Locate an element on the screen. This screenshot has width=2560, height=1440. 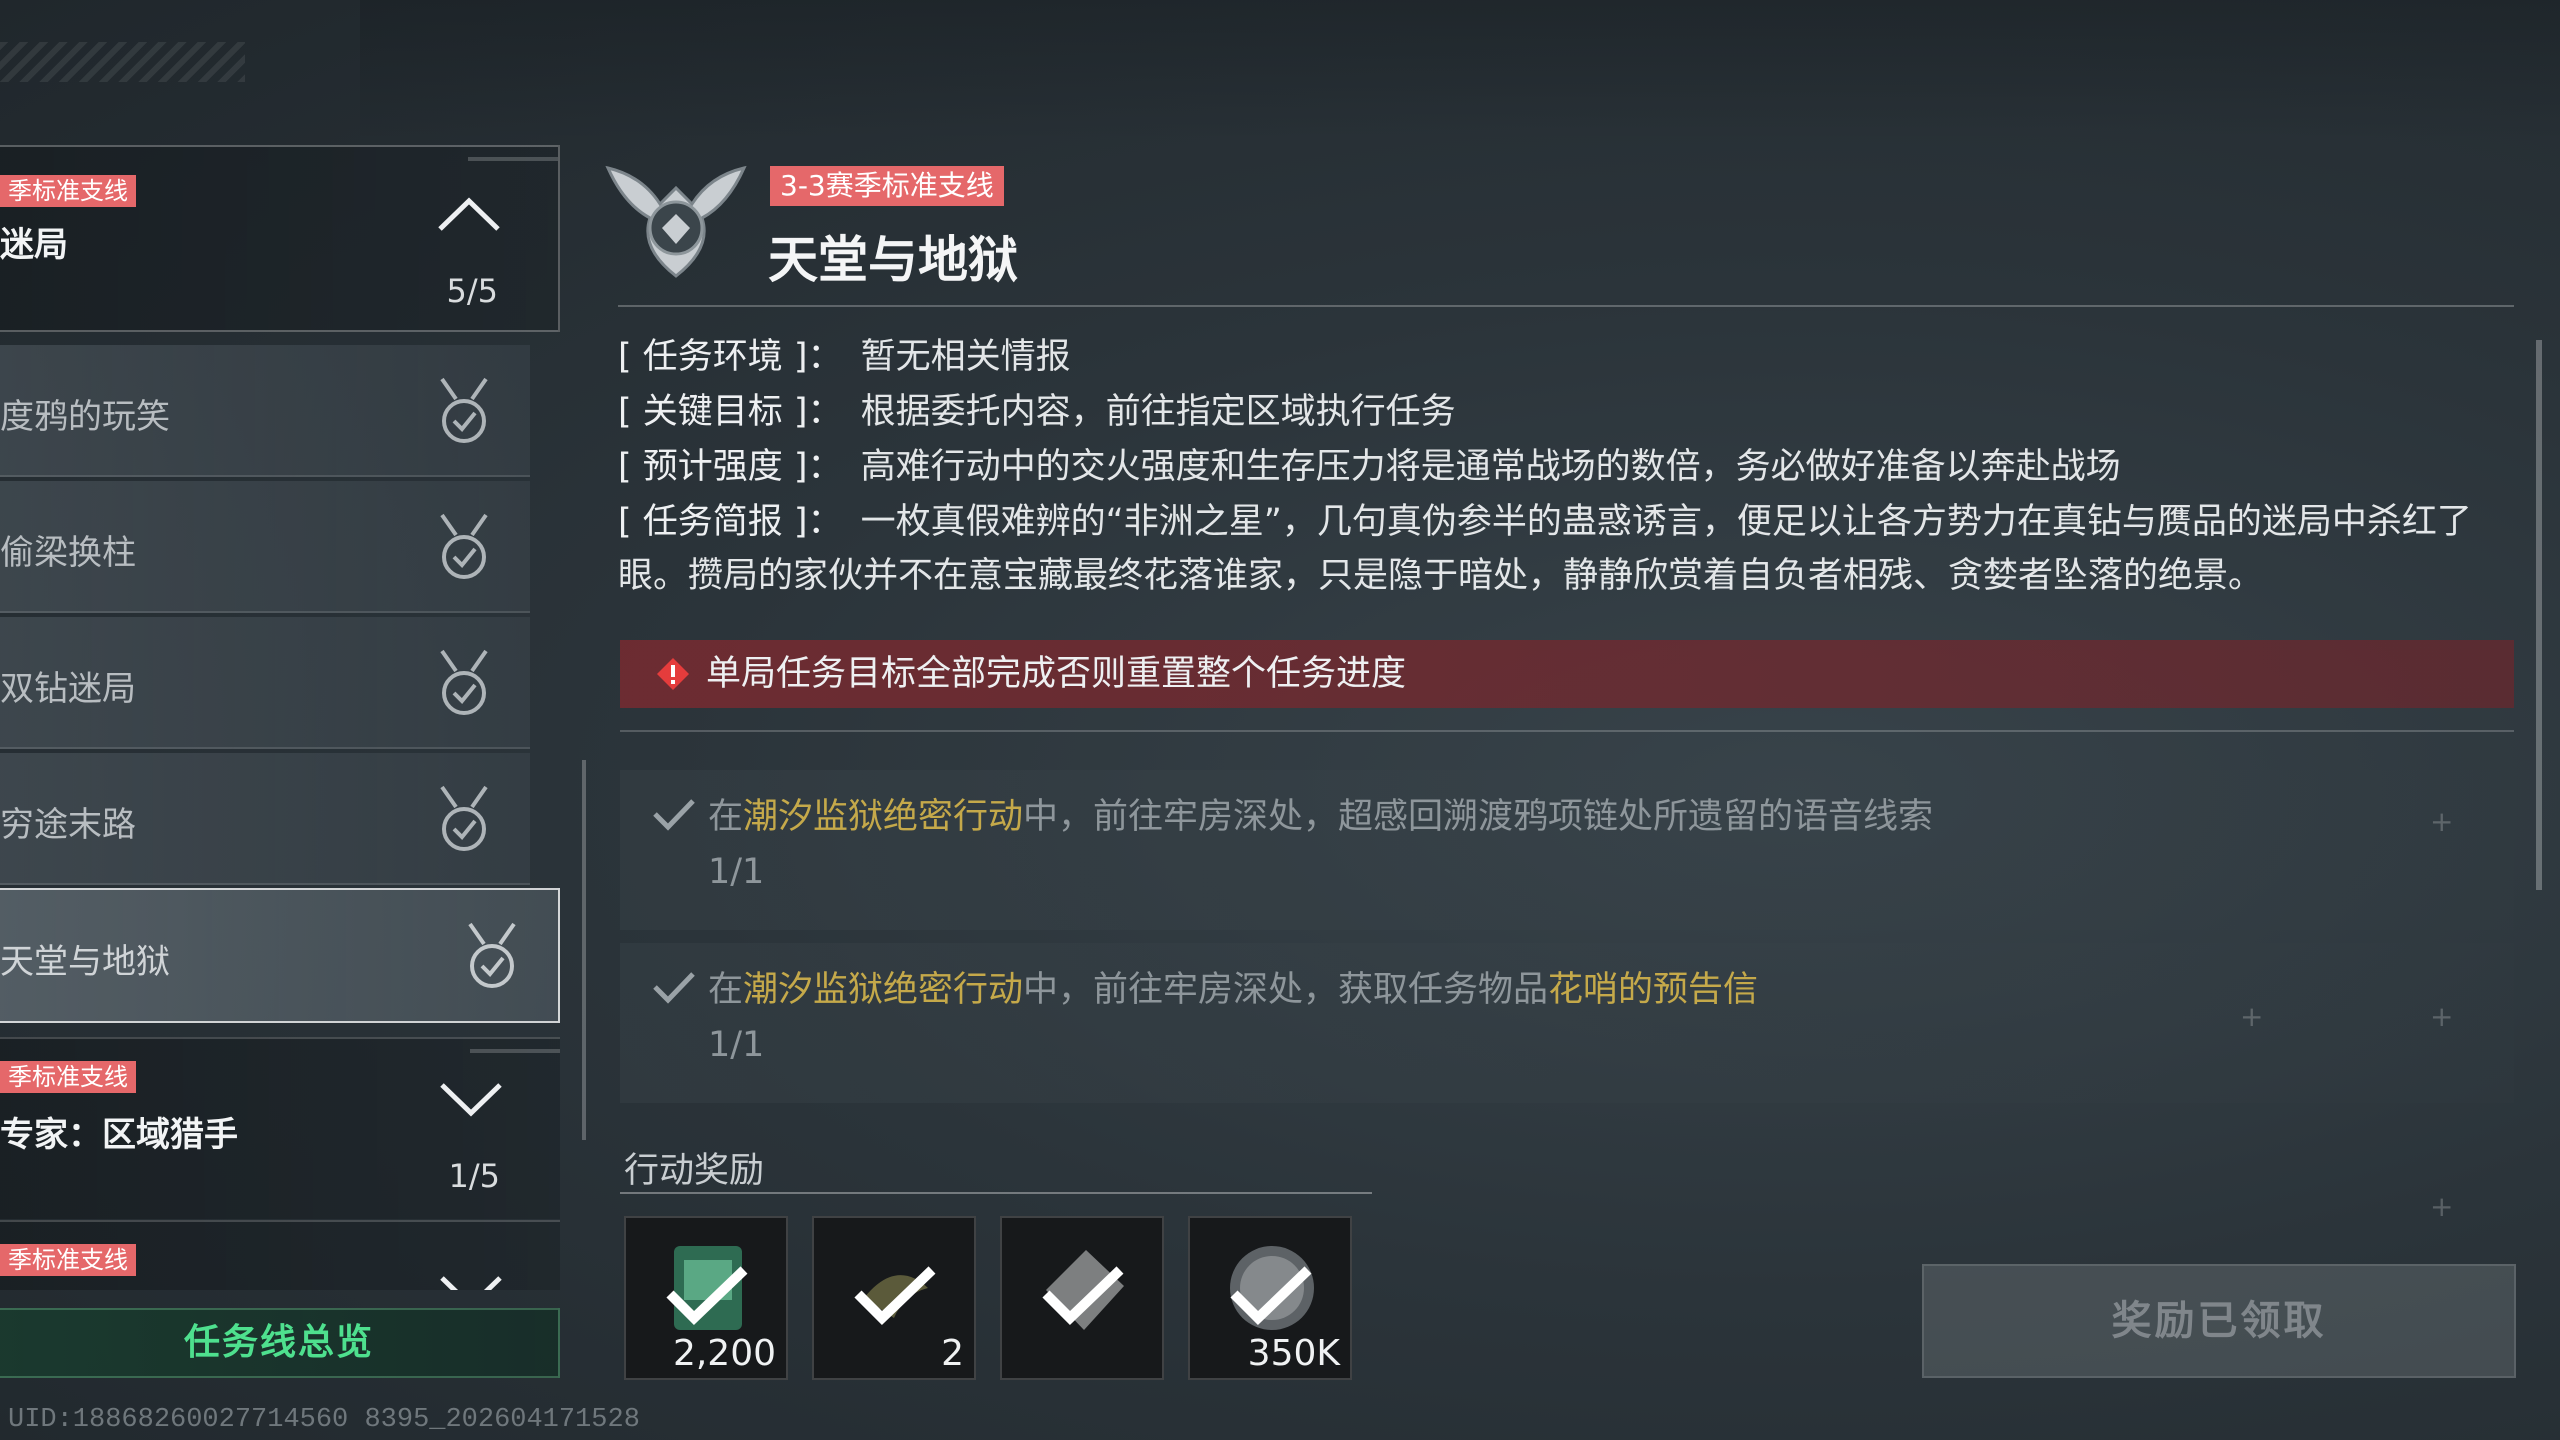
quest-title: 天堂与地狱 is located at coordinates (893, 260).